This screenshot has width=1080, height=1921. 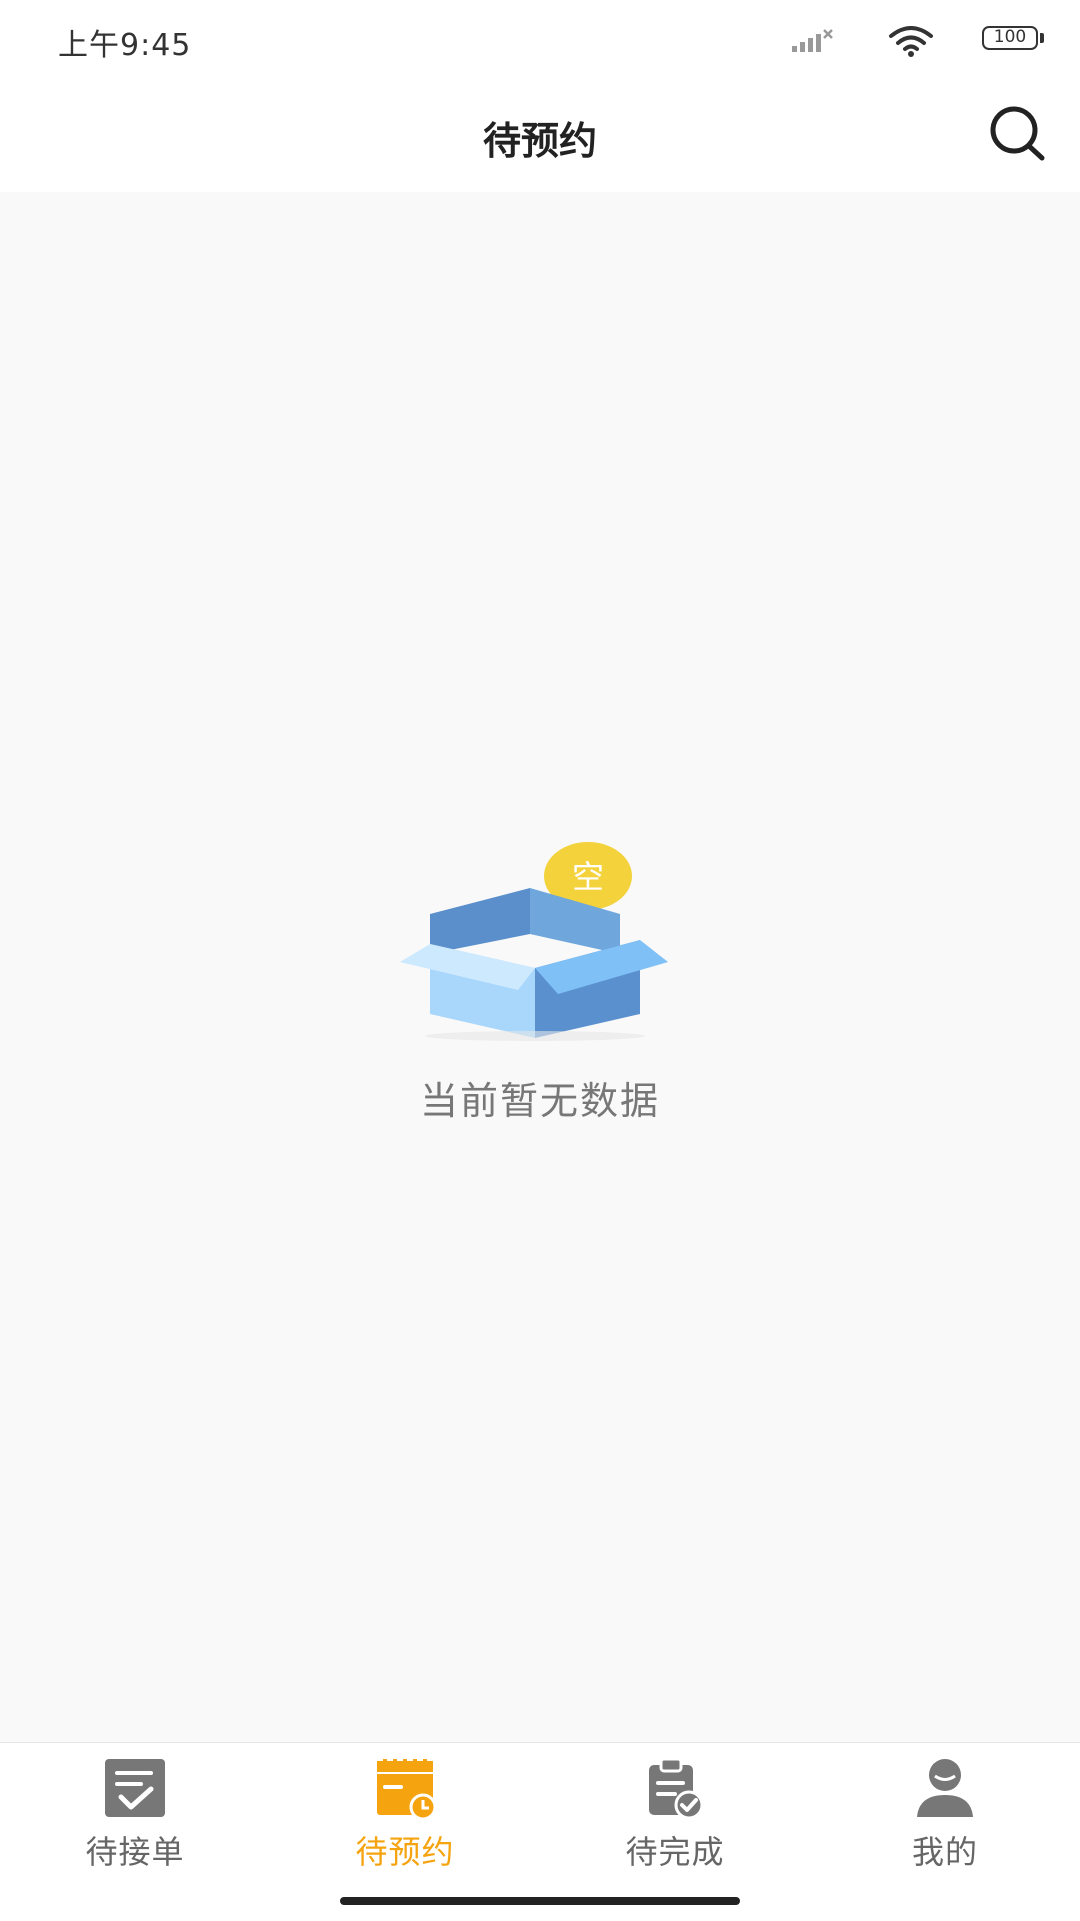 What do you see at coordinates (534, 941) in the screenshot?
I see `empty-box-icon: 空` at bounding box center [534, 941].